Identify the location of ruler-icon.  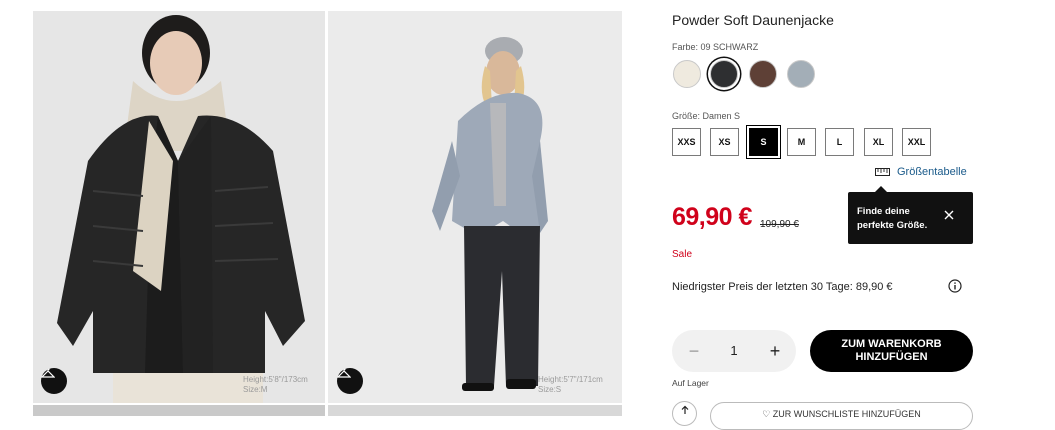
(882, 172).